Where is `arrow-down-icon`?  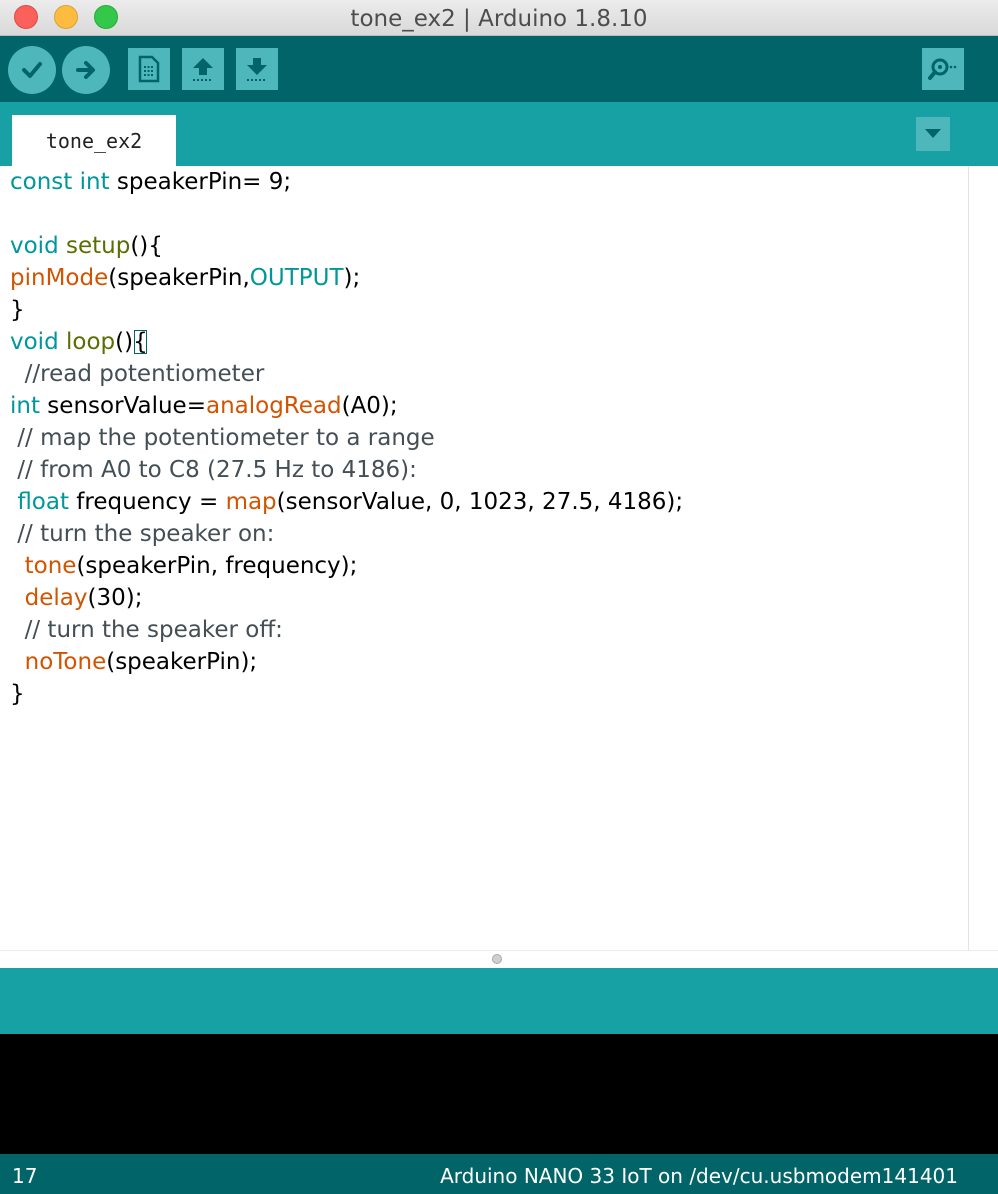
arrow-down-icon is located at coordinates (257, 69).